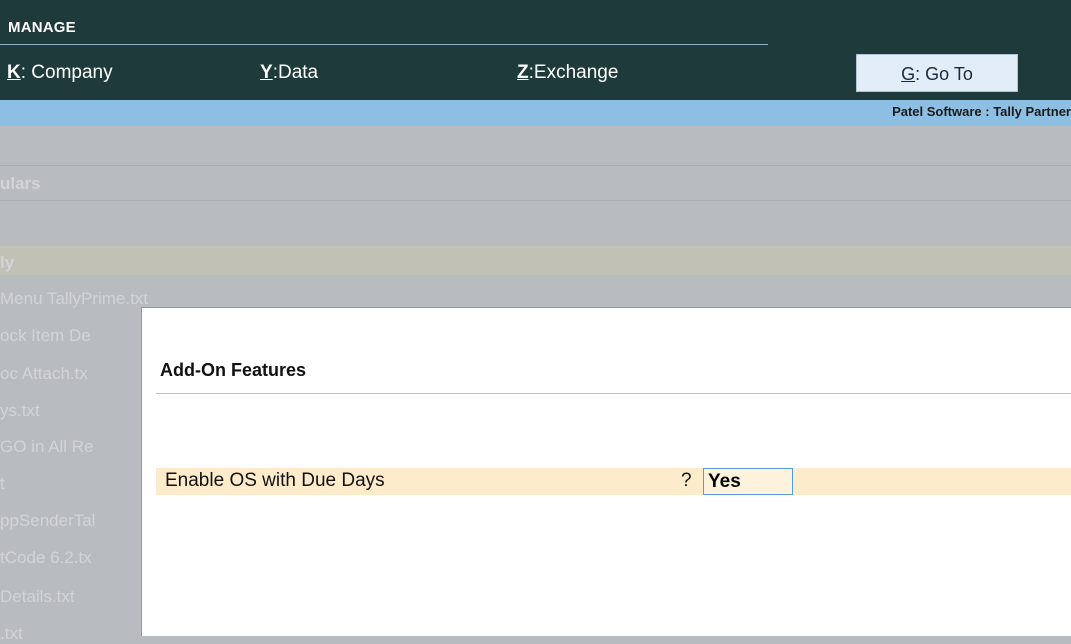 The height and width of the screenshot is (644, 1071). Describe the element at coordinates (949, 74) in the screenshot. I see `goto-label: Go To` at that location.